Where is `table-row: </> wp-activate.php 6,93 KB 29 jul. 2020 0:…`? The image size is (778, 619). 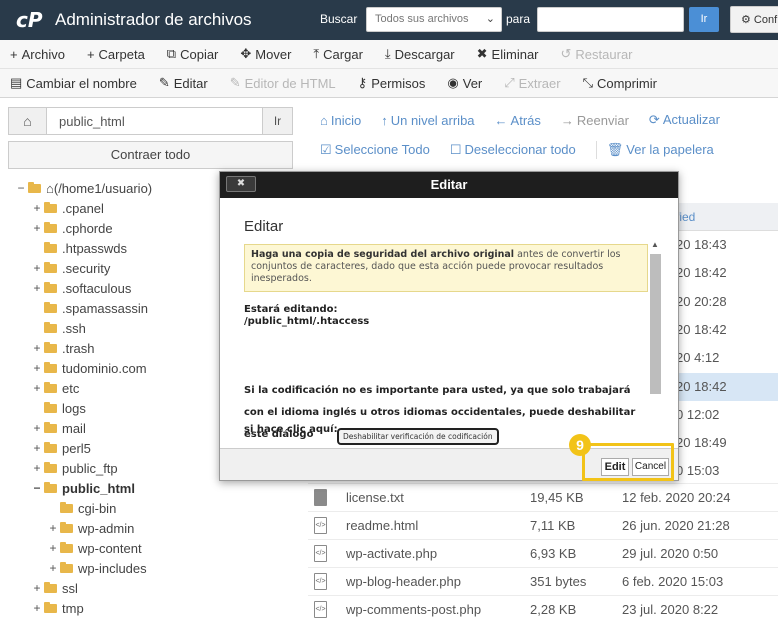 table-row: </> wp-activate.php 6,93 KB 29 jul. 2020 0:… is located at coordinates (543, 553).